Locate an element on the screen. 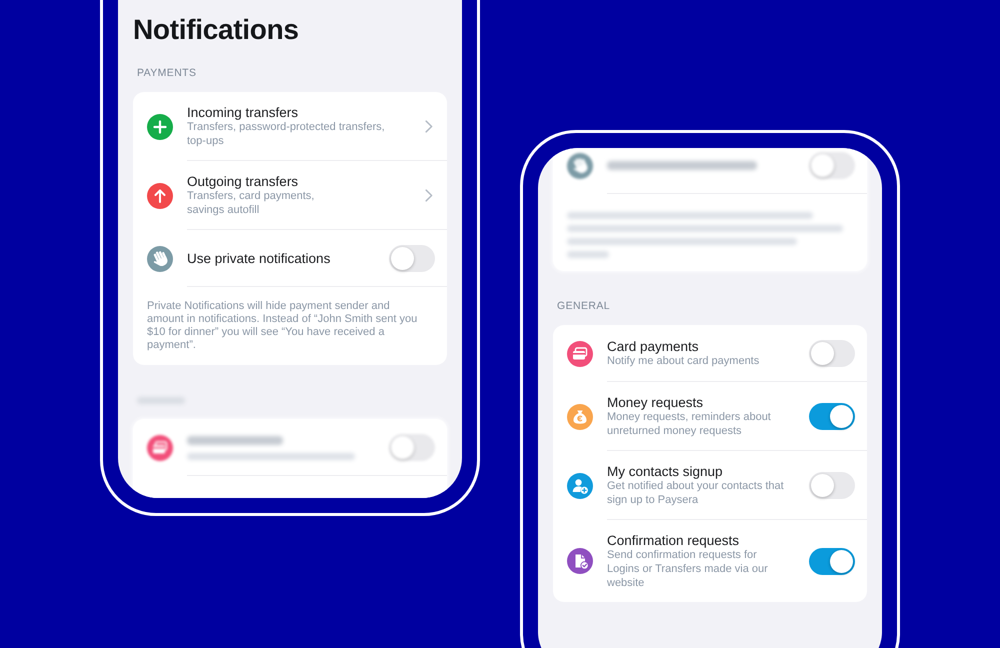 This screenshot has width=1000, height=648. setting-description: Transfers, card payments, savings autofill is located at coordinates (250, 204).